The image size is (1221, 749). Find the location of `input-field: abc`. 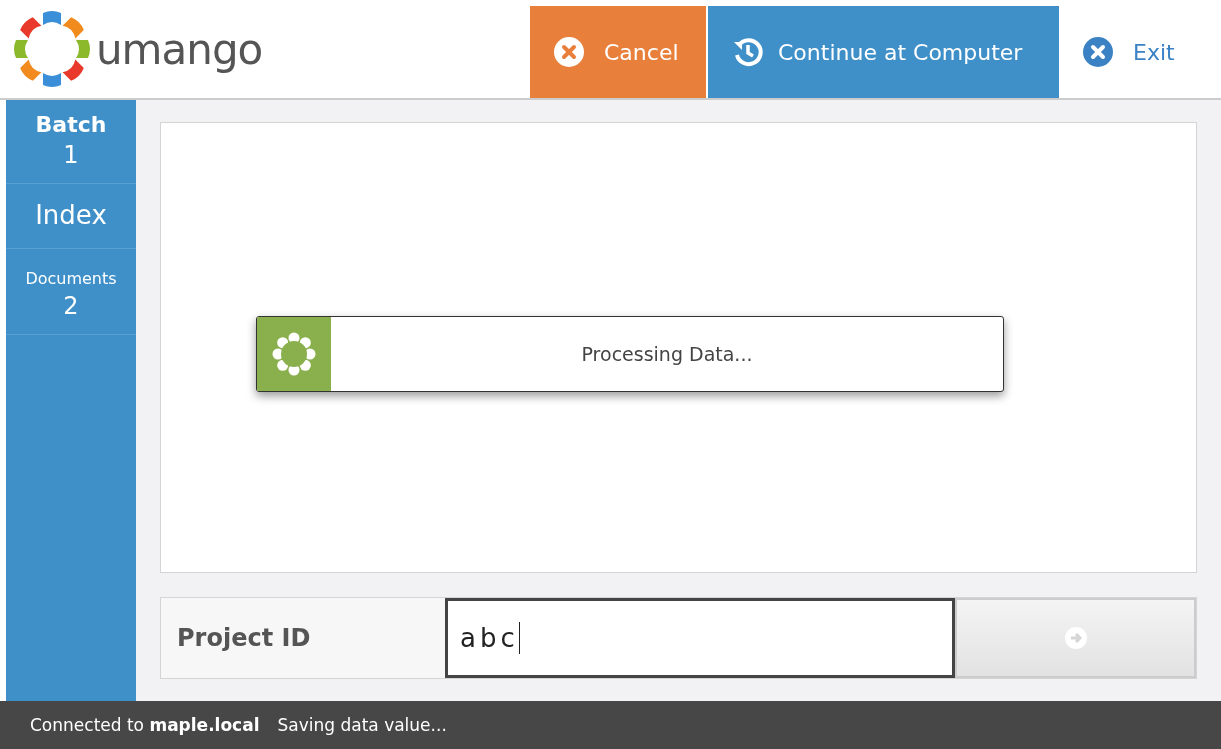

input-field: abc is located at coordinates (700, 638).